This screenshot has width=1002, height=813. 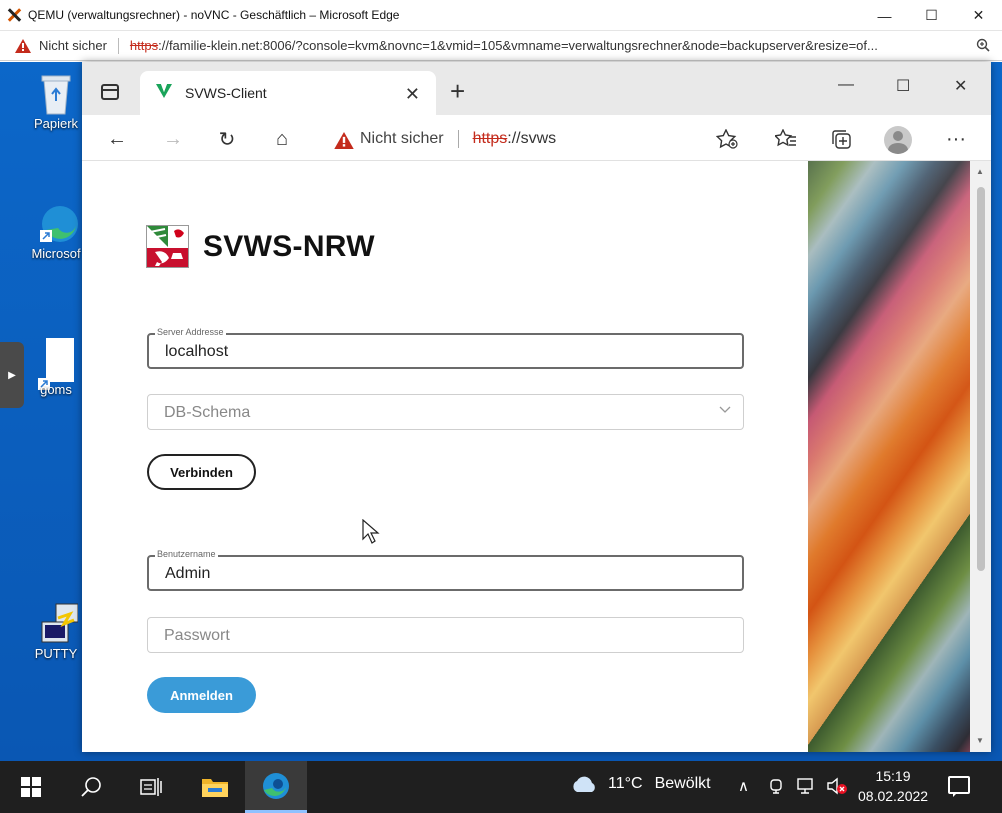 What do you see at coordinates (893, 776) in the screenshot?
I see `clock-time: 15:19` at bounding box center [893, 776].